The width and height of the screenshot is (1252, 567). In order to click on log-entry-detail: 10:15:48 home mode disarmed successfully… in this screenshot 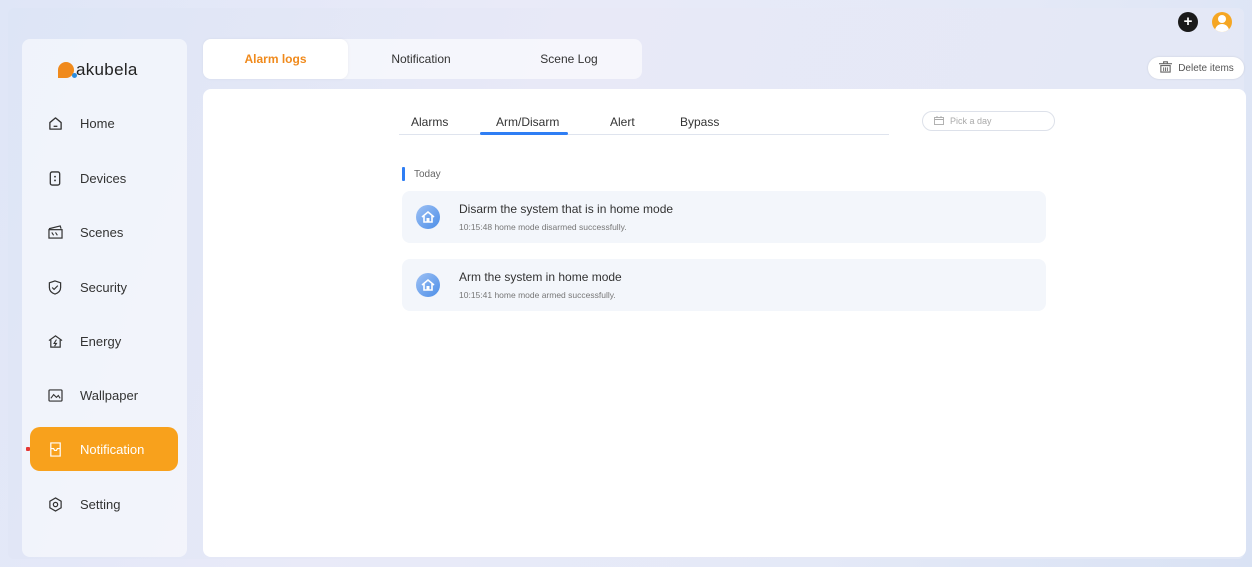, I will do `click(543, 227)`.